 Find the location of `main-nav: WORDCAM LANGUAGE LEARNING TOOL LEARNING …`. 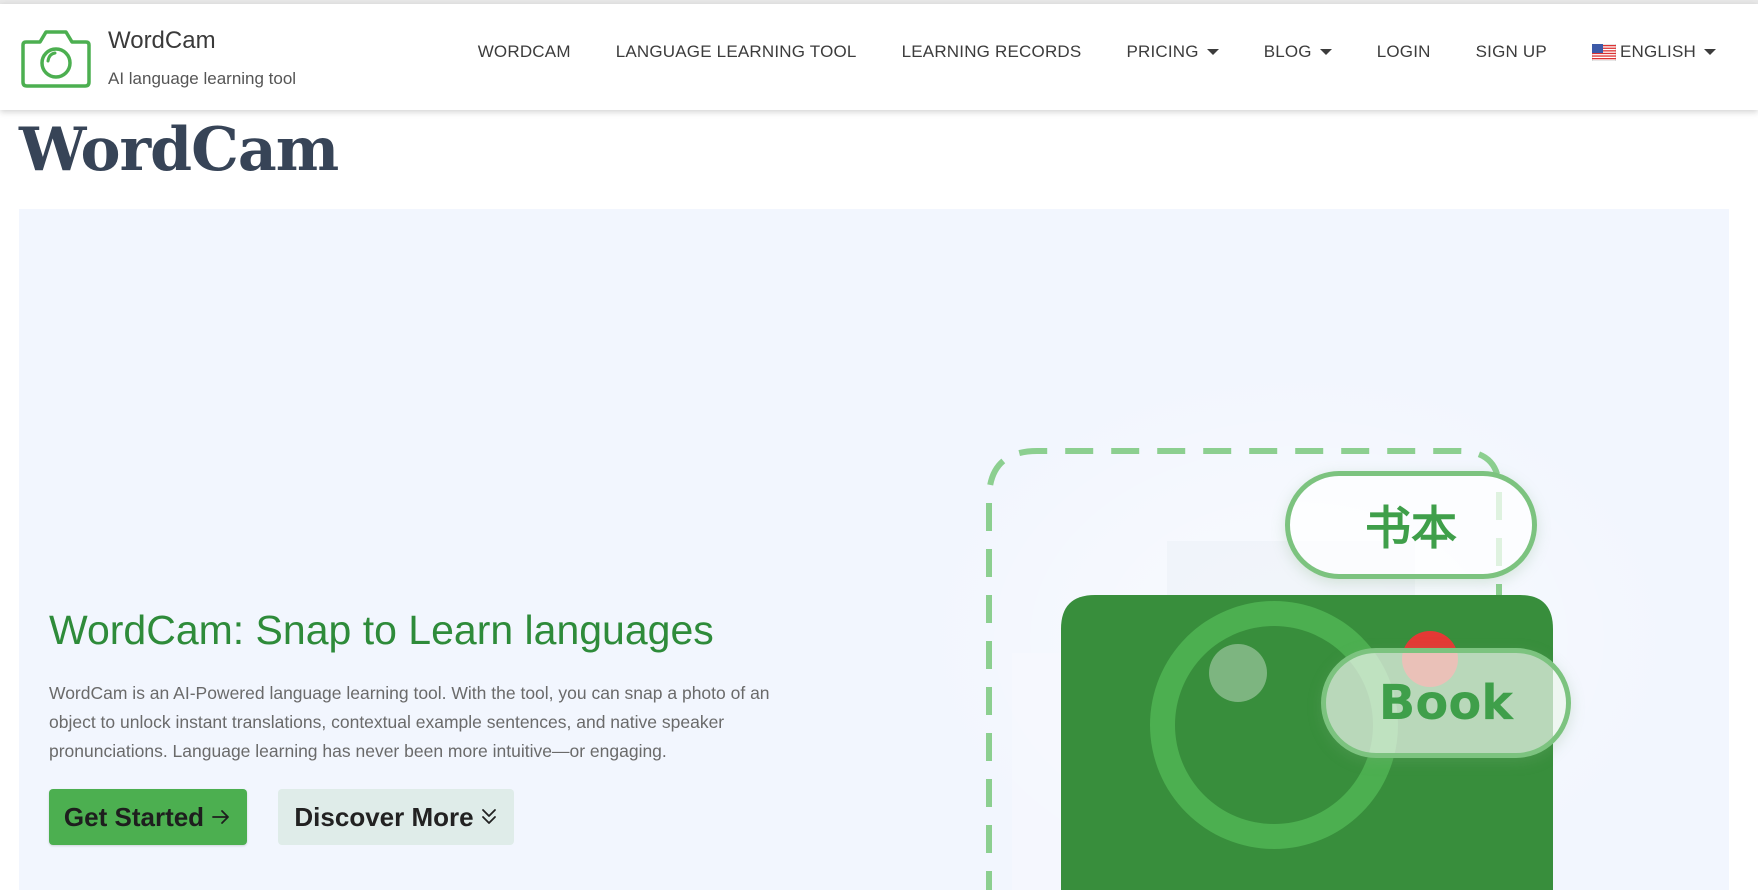

main-nav: WORDCAM LANGUAGE LEARNING TOOL LEARNING … is located at coordinates (1097, 52).